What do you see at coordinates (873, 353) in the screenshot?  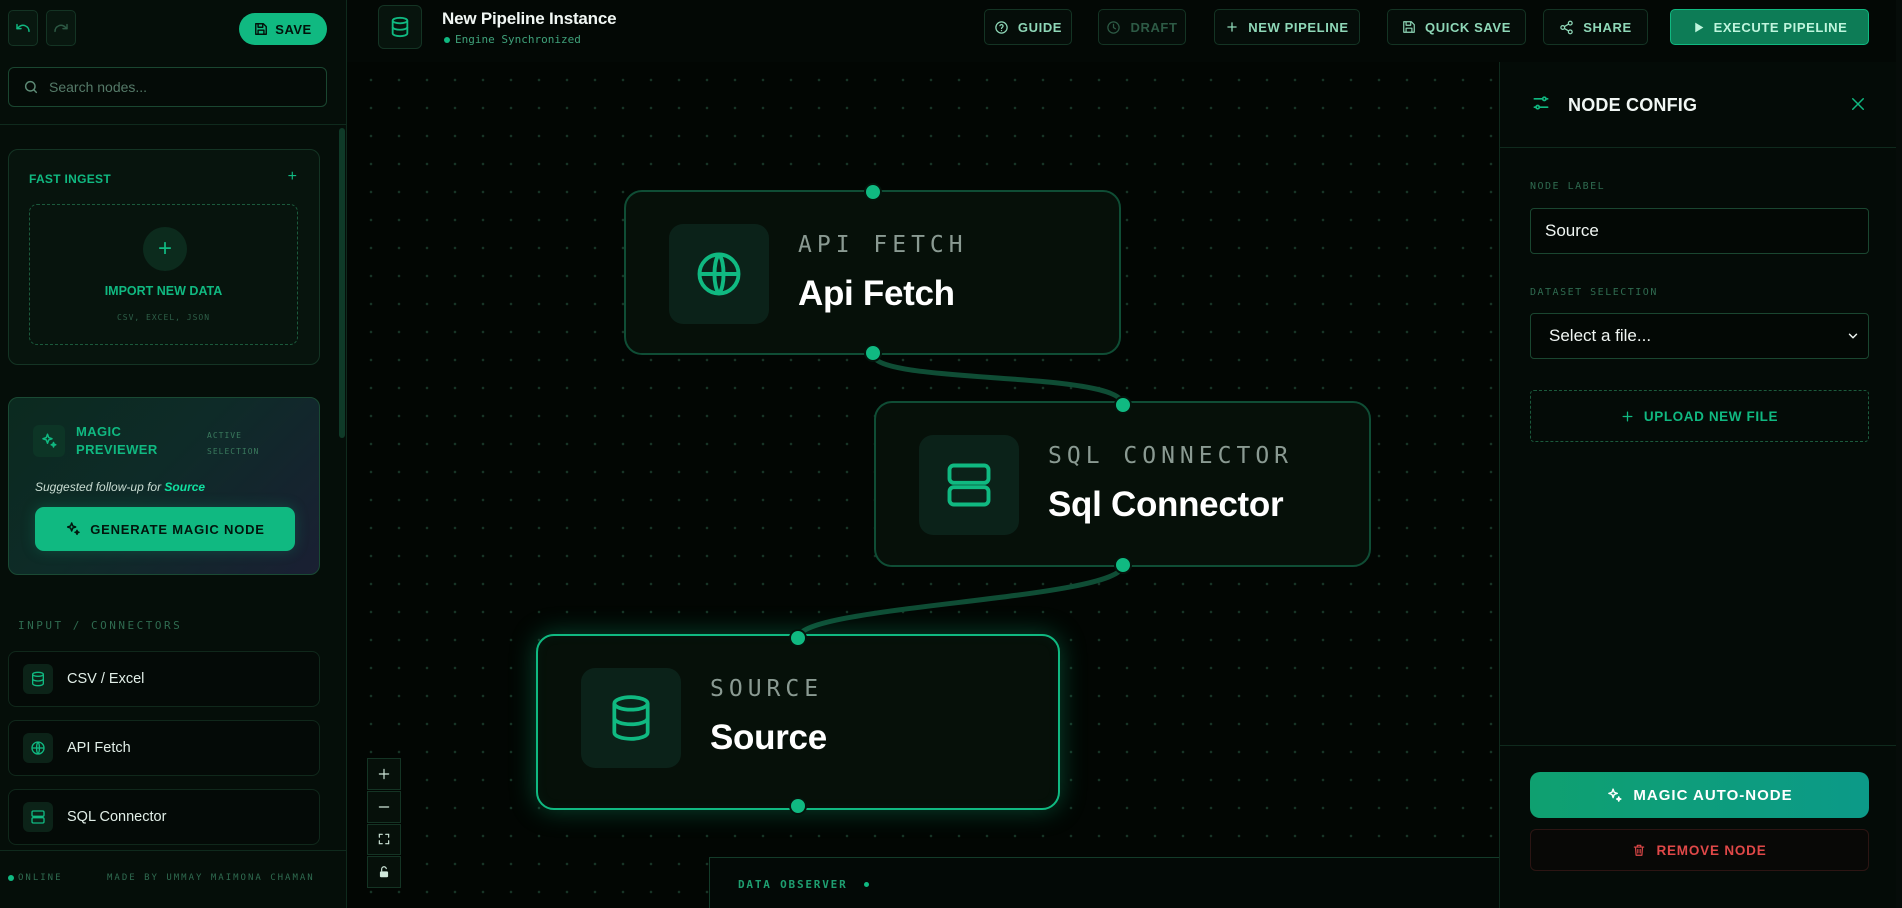 I see `node-api-fetch-output-handle` at bounding box center [873, 353].